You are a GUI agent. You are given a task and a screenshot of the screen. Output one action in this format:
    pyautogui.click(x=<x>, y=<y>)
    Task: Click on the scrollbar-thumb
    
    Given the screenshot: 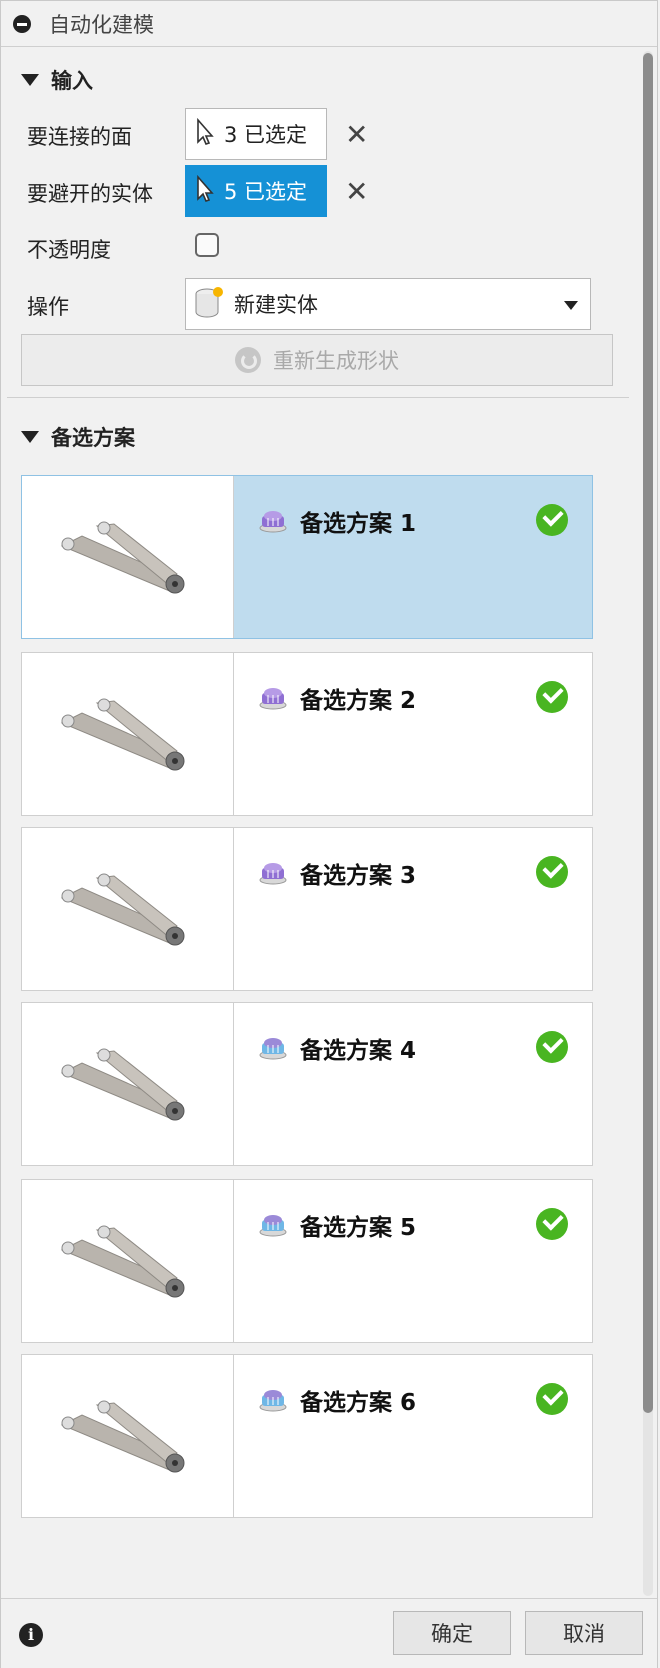 What is the action you would take?
    pyautogui.click(x=648, y=733)
    